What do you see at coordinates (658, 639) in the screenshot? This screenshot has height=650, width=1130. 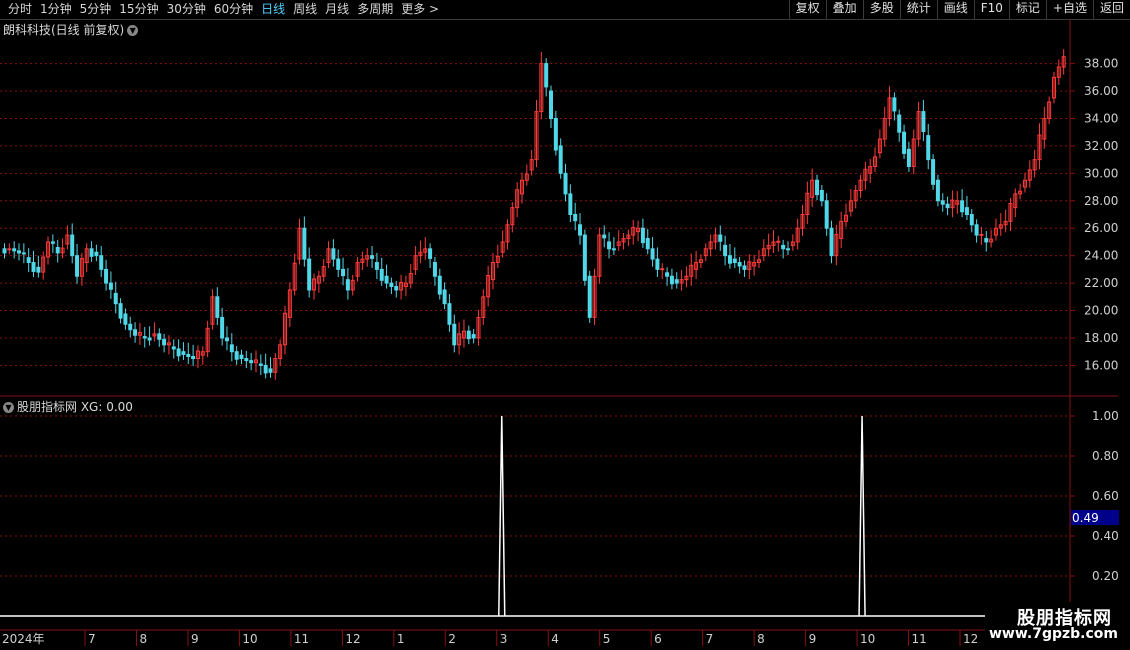 I see `month-label: 6` at bounding box center [658, 639].